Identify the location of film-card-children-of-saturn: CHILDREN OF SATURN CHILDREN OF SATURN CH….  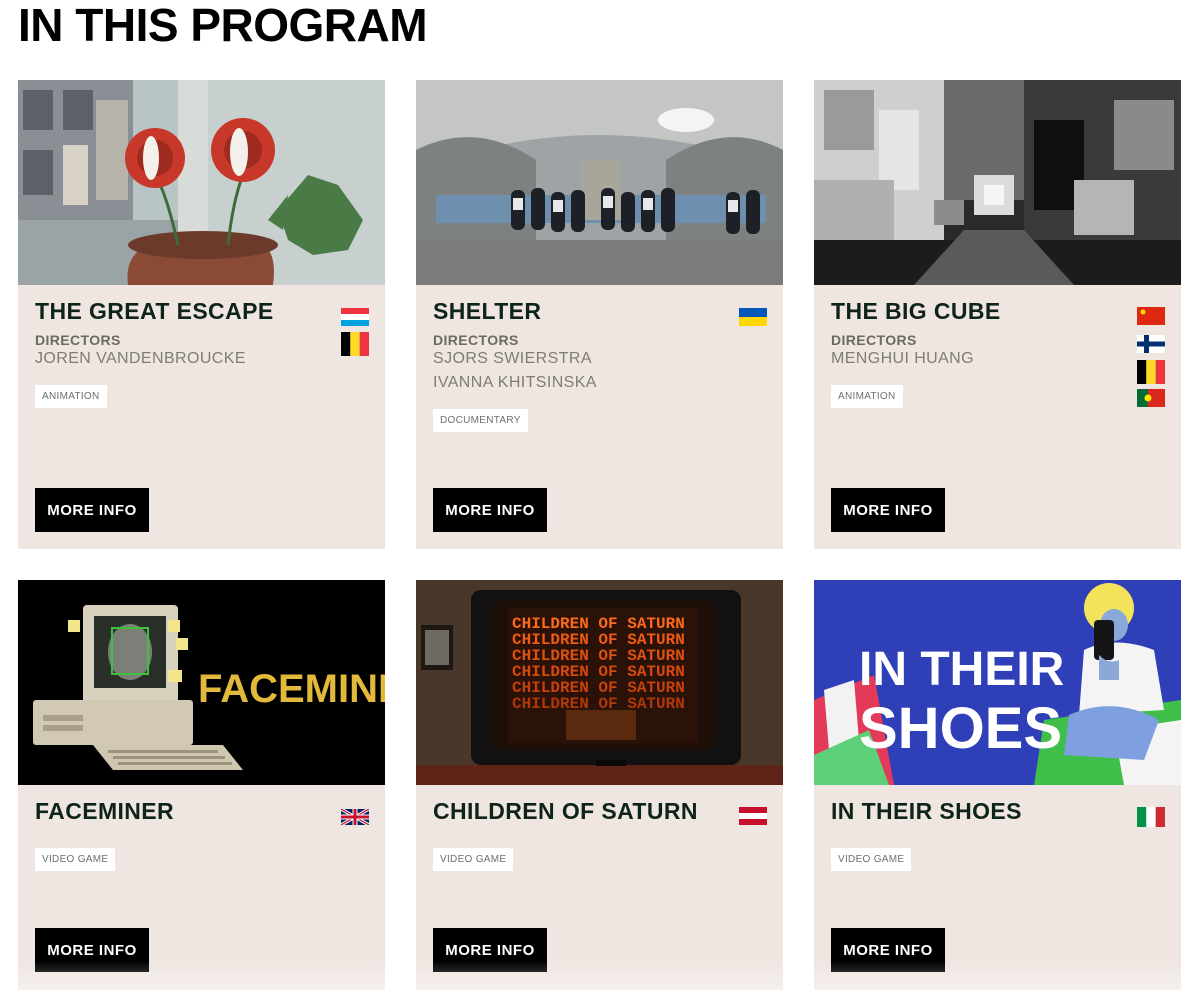
(599, 785).